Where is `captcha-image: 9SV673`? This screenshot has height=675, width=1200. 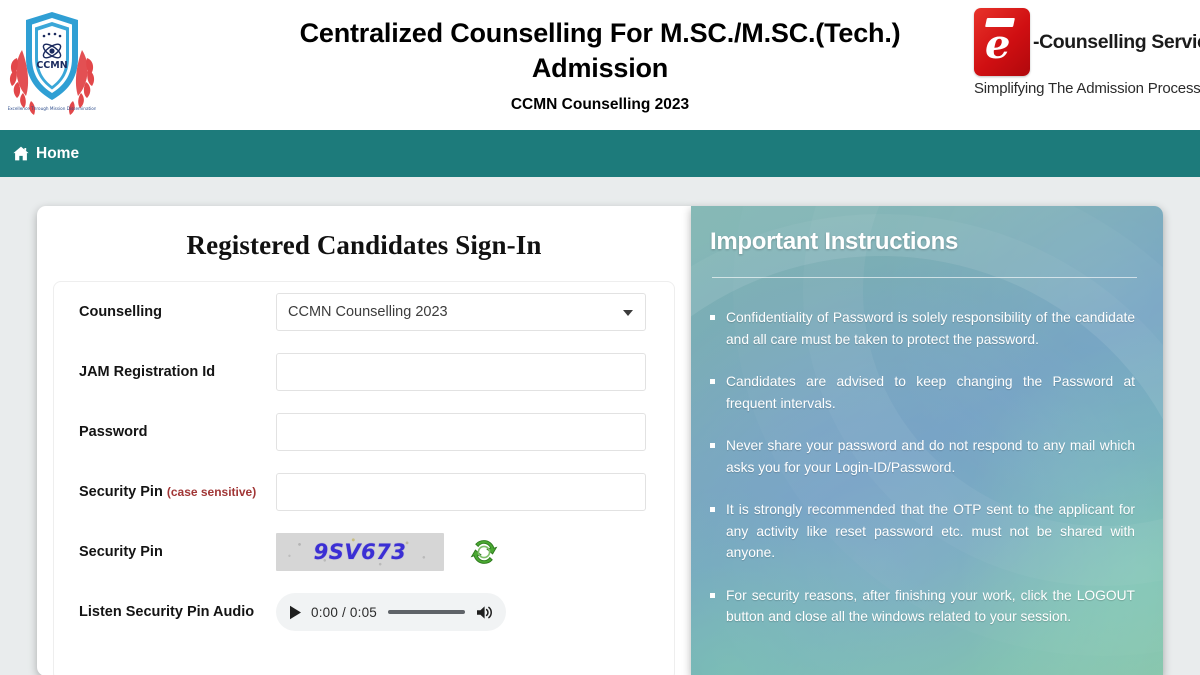 captcha-image: 9SV673 is located at coordinates (360, 552).